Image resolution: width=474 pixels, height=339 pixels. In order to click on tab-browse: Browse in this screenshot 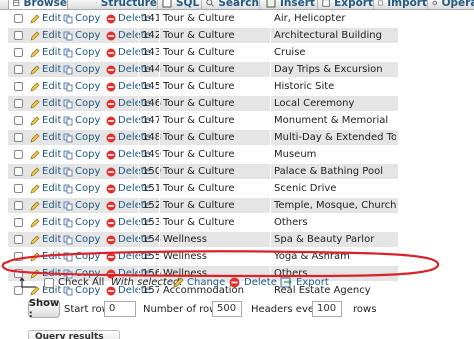, I will do `click(38, 4)`.